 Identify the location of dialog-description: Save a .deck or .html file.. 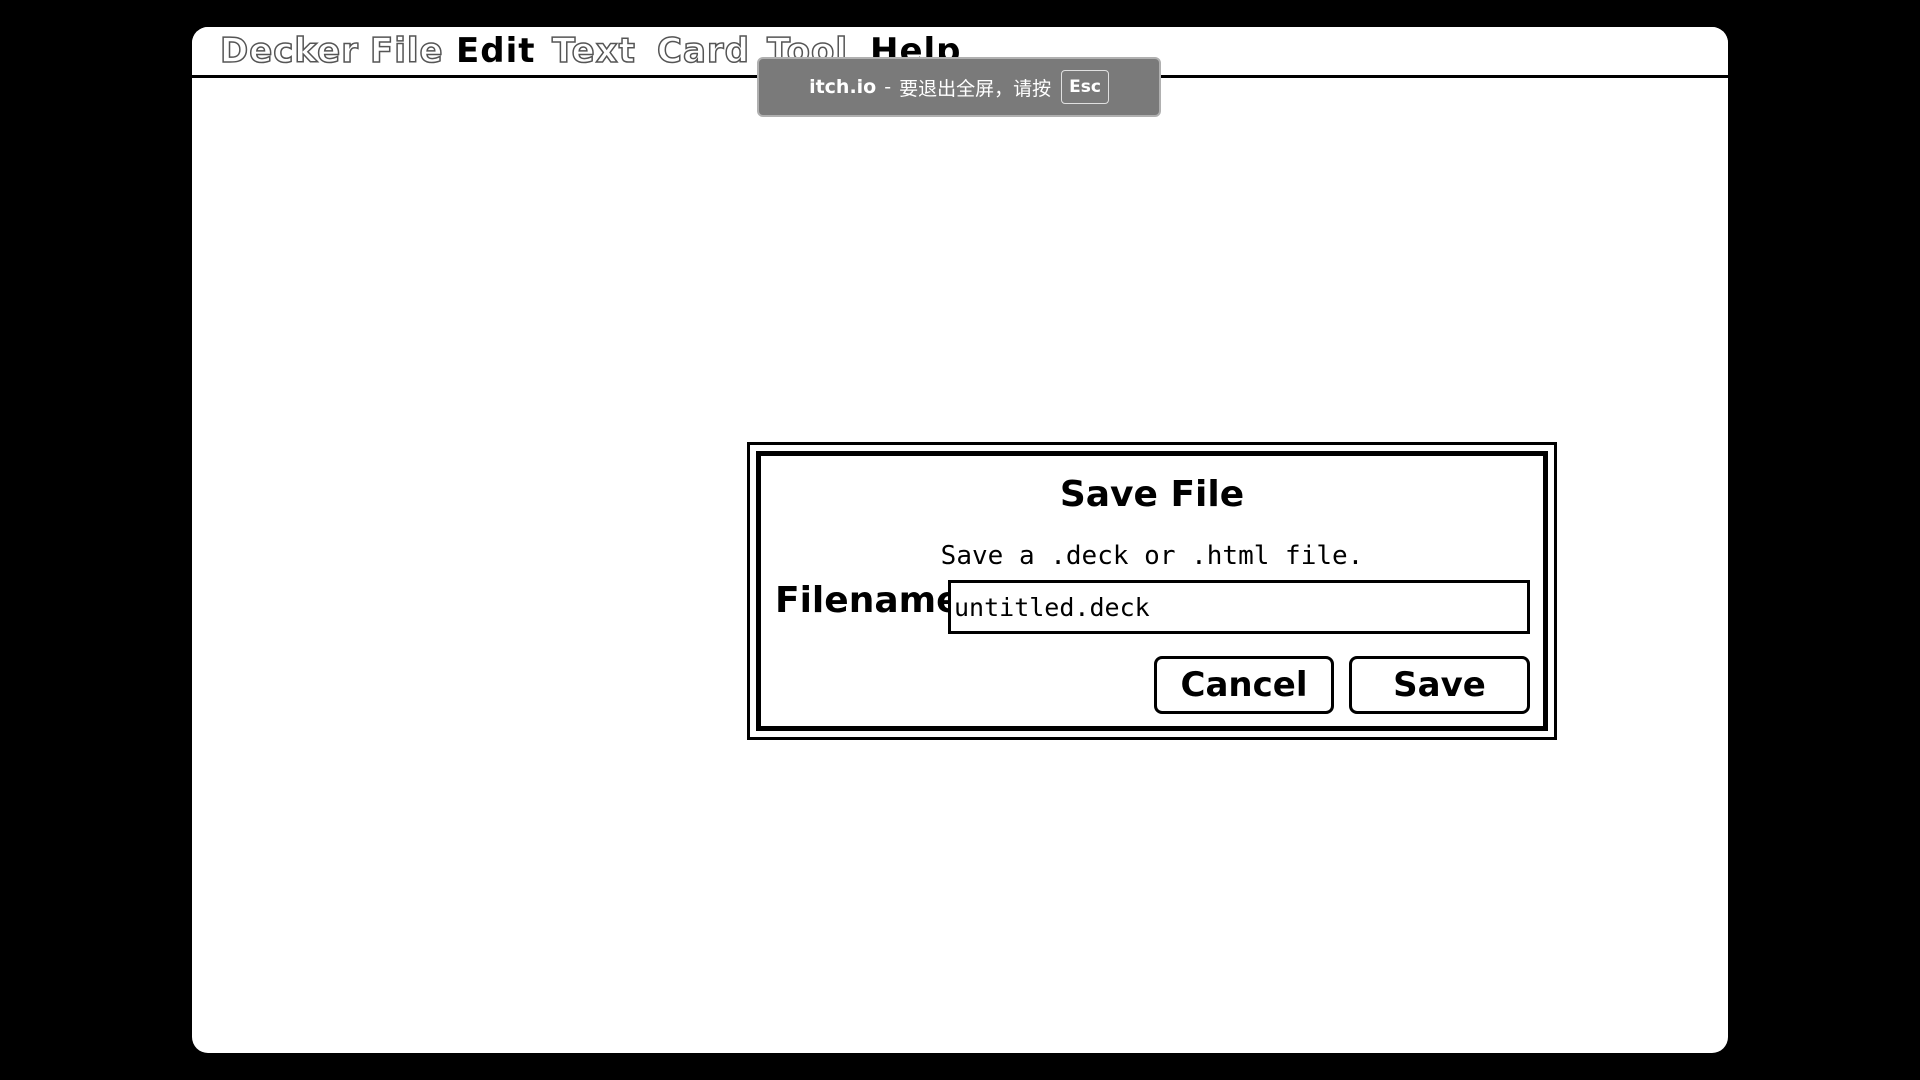
(1152, 556).